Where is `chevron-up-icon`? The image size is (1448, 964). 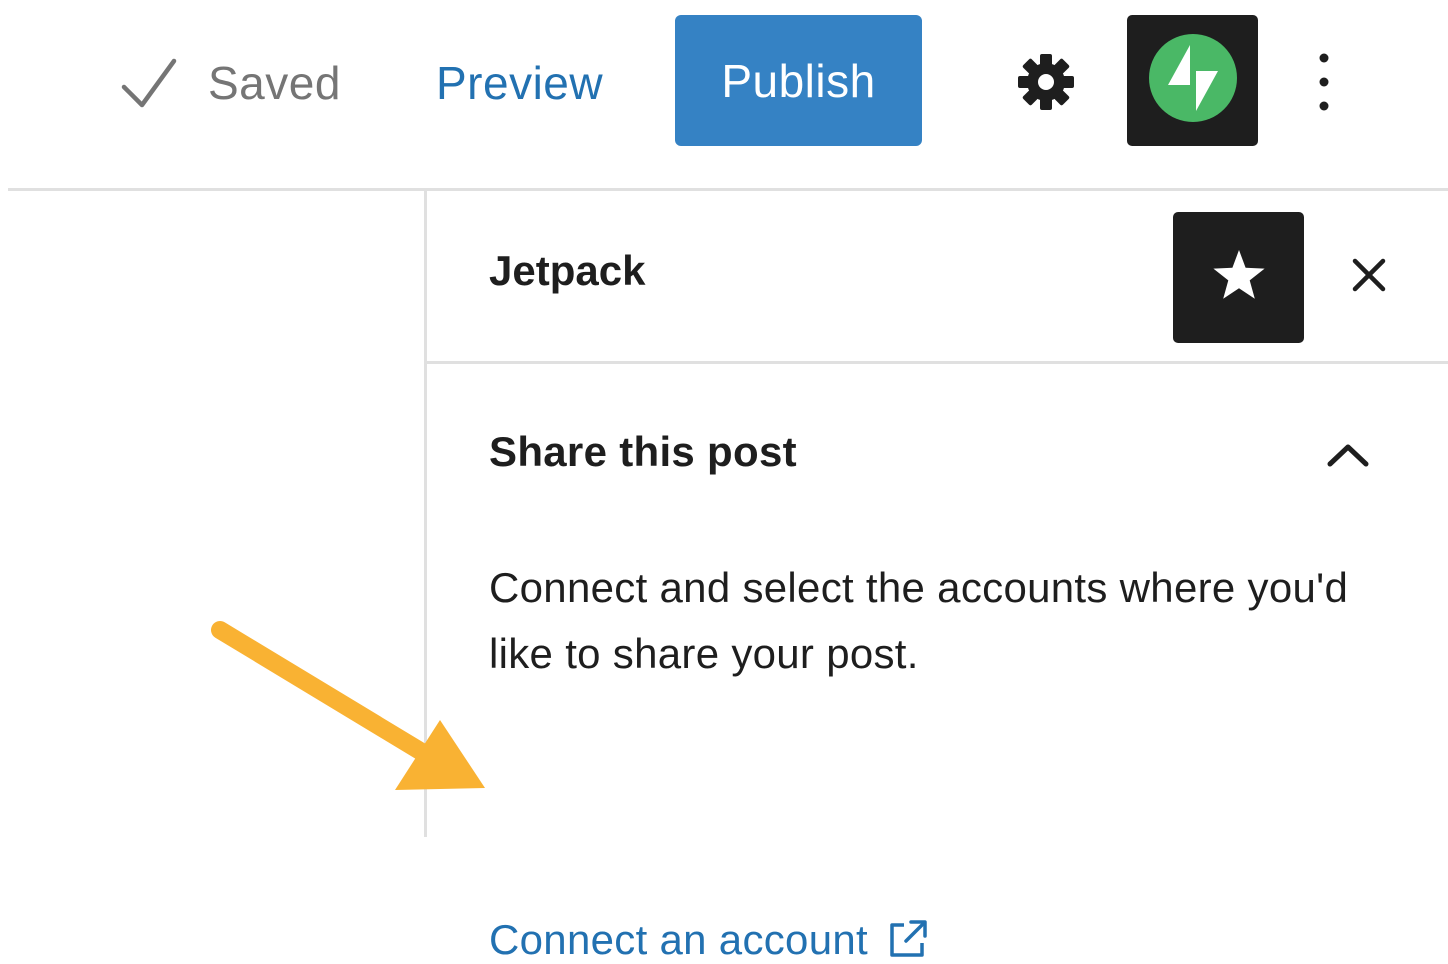 chevron-up-icon is located at coordinates (1348, 455).